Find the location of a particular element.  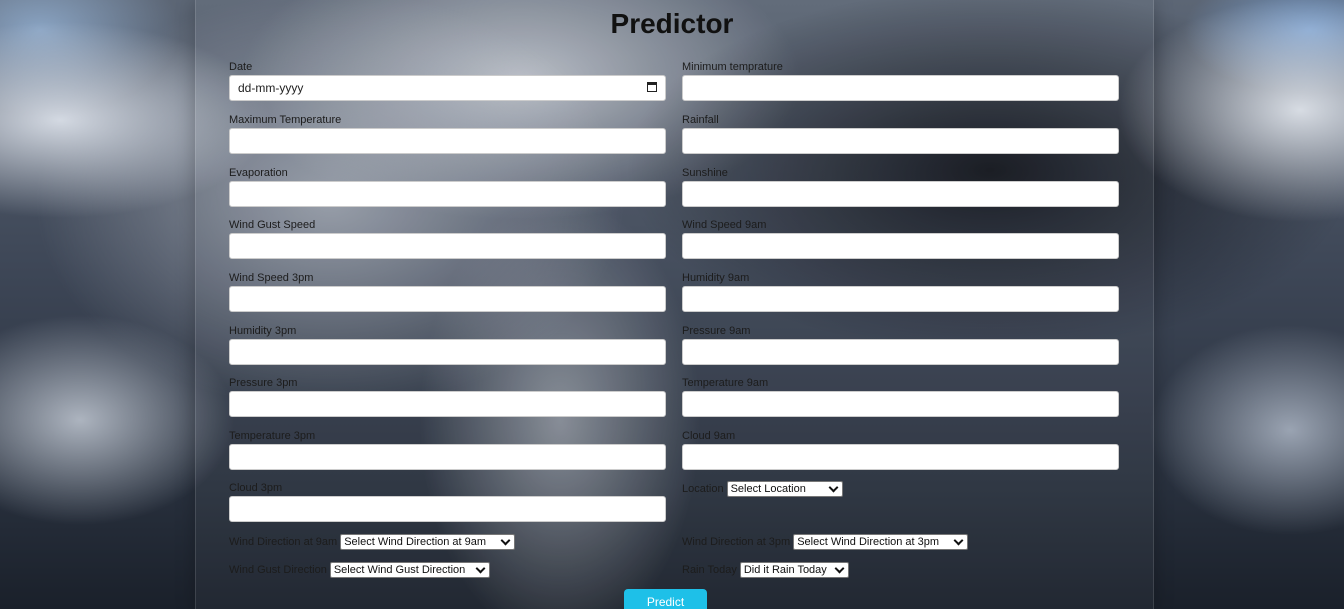

wind-speed-9am-field: Wind Speed 9am is located at coordinates (900, 238).